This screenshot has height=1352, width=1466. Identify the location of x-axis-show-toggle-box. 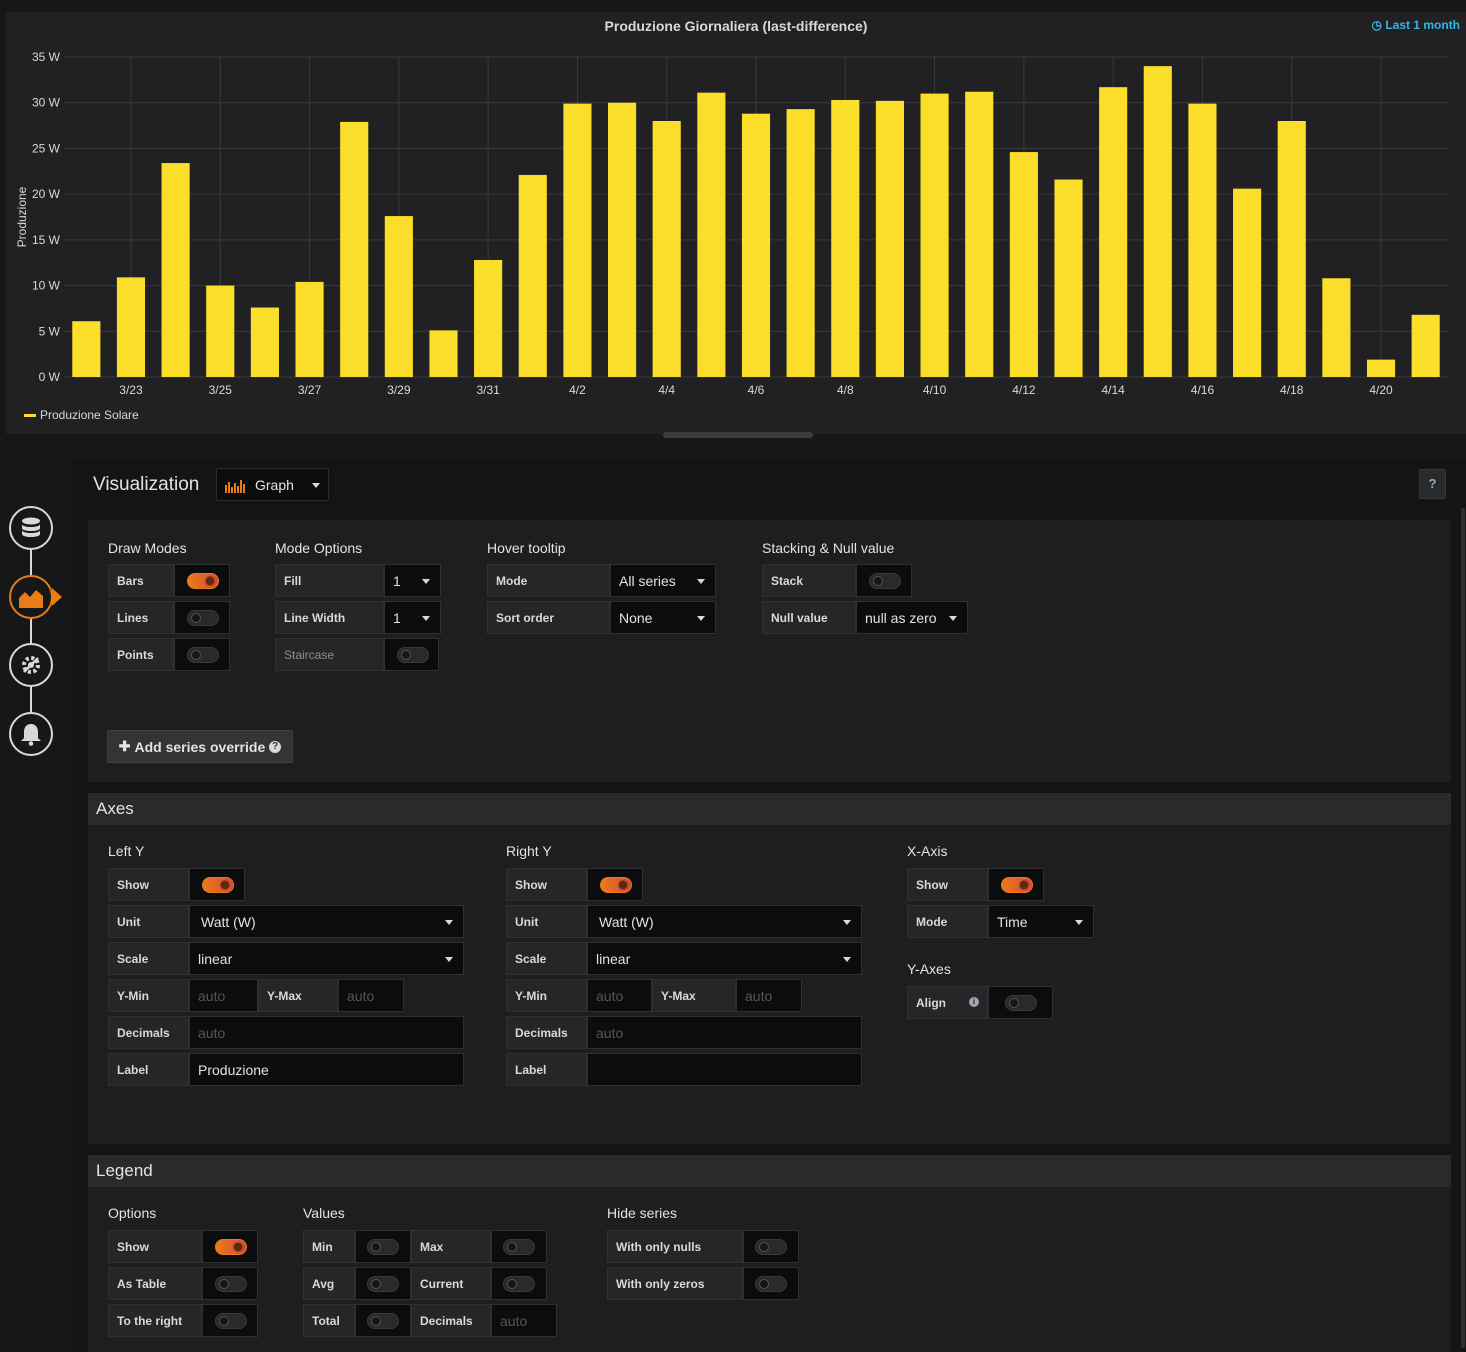
(1016, 884).